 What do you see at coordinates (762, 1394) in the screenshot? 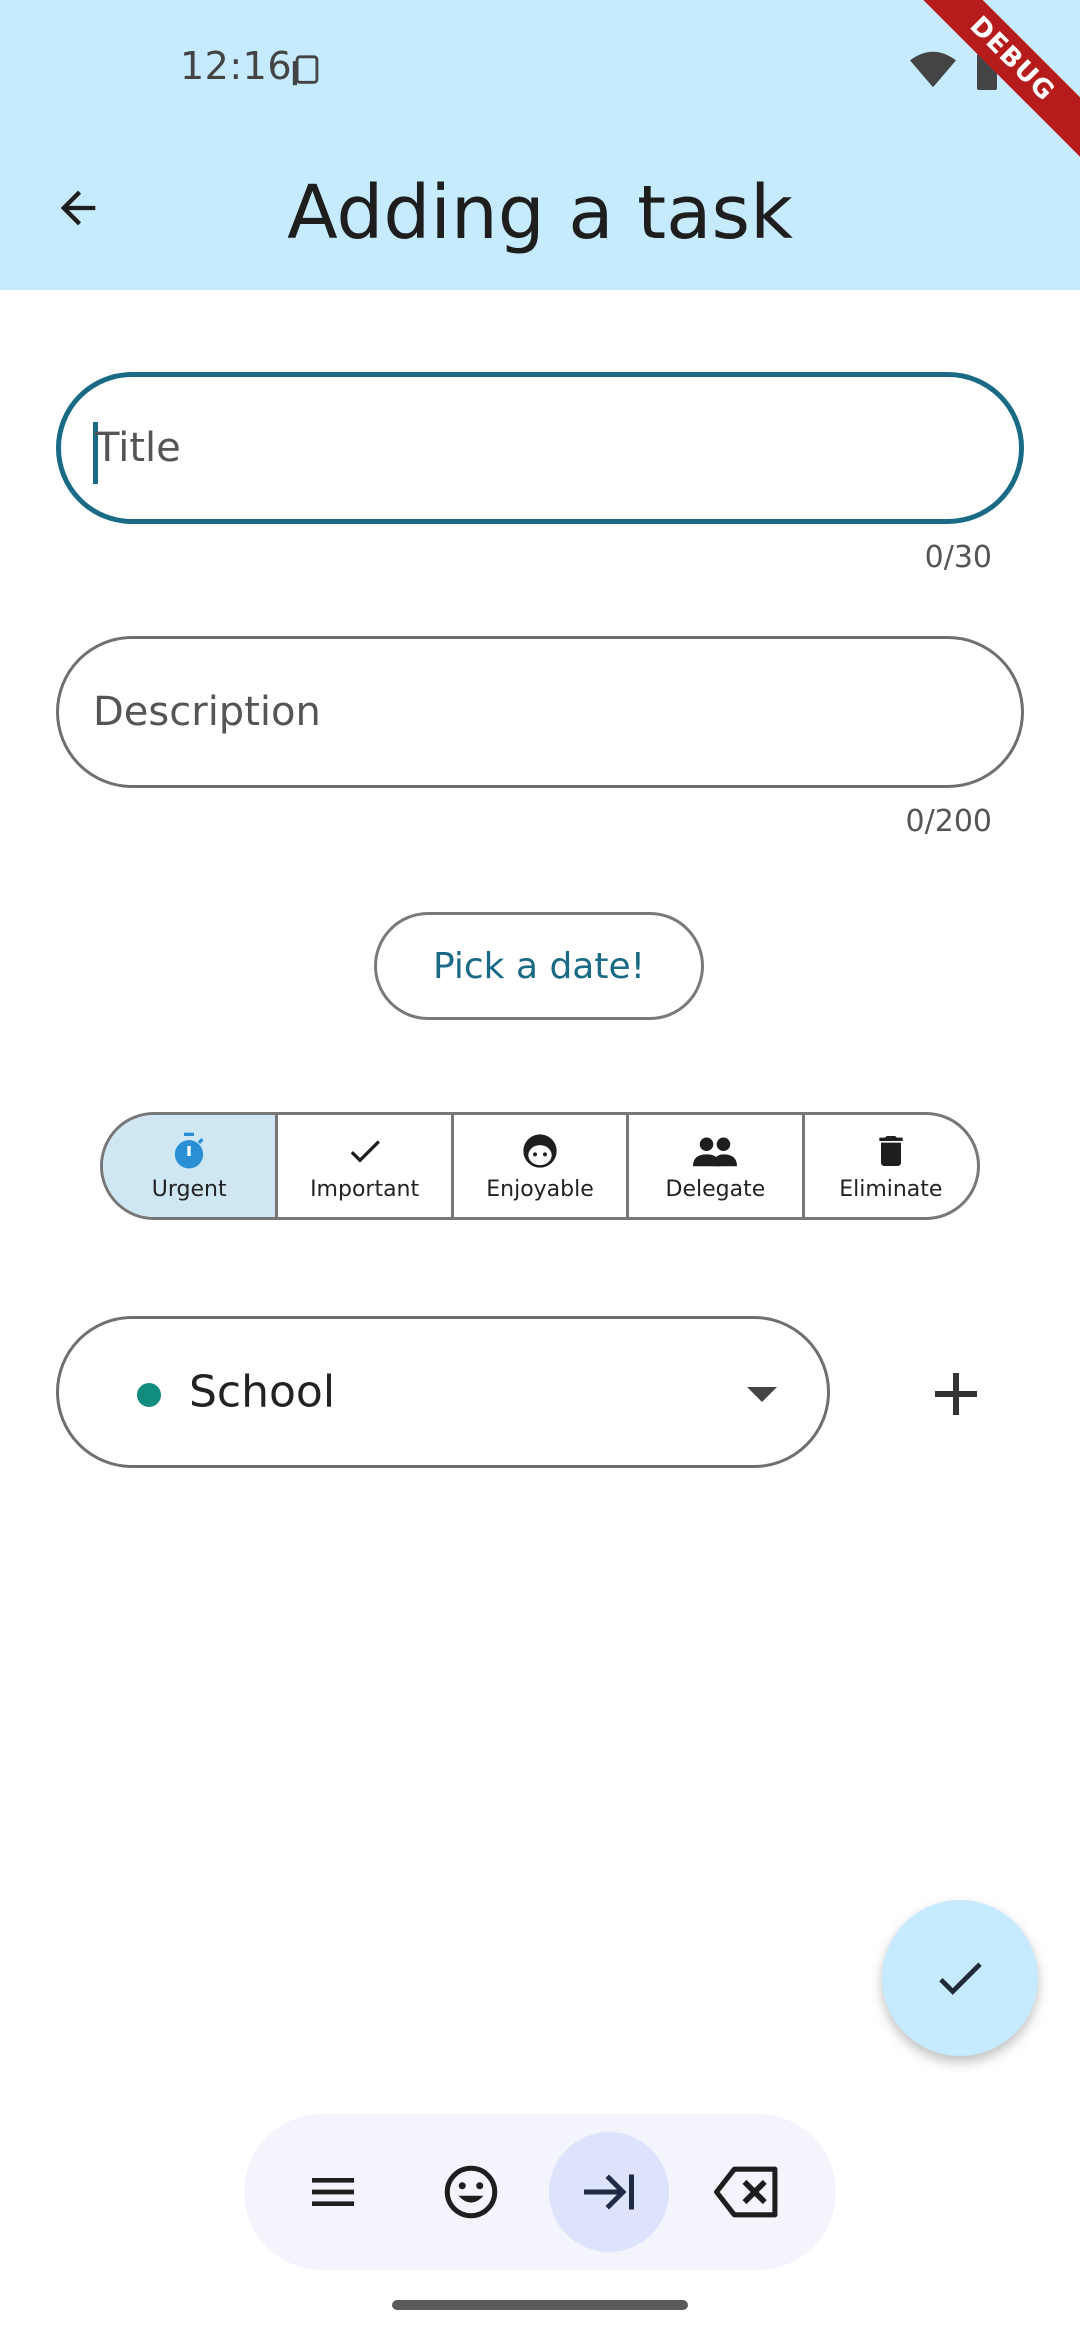
I see `dropdown-arrow-icon` at bounding box center [762, 1394].